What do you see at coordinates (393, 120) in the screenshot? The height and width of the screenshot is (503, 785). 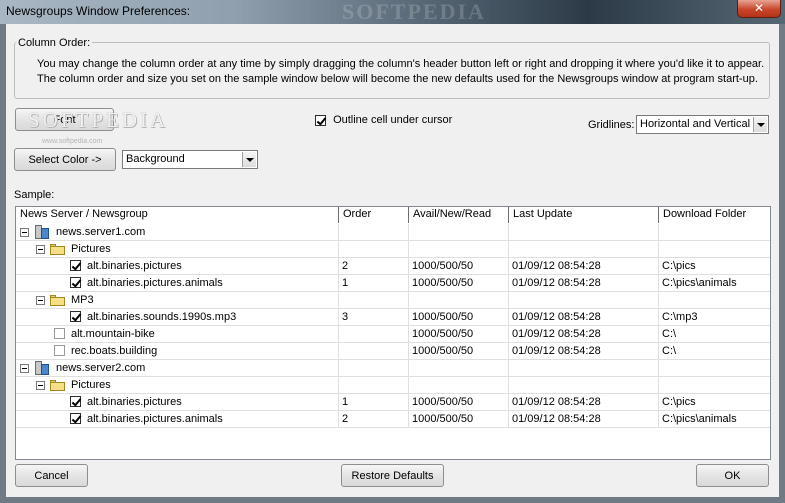 I see `outline-label: Outline cell under cursor` at bounding box center [393, 120].